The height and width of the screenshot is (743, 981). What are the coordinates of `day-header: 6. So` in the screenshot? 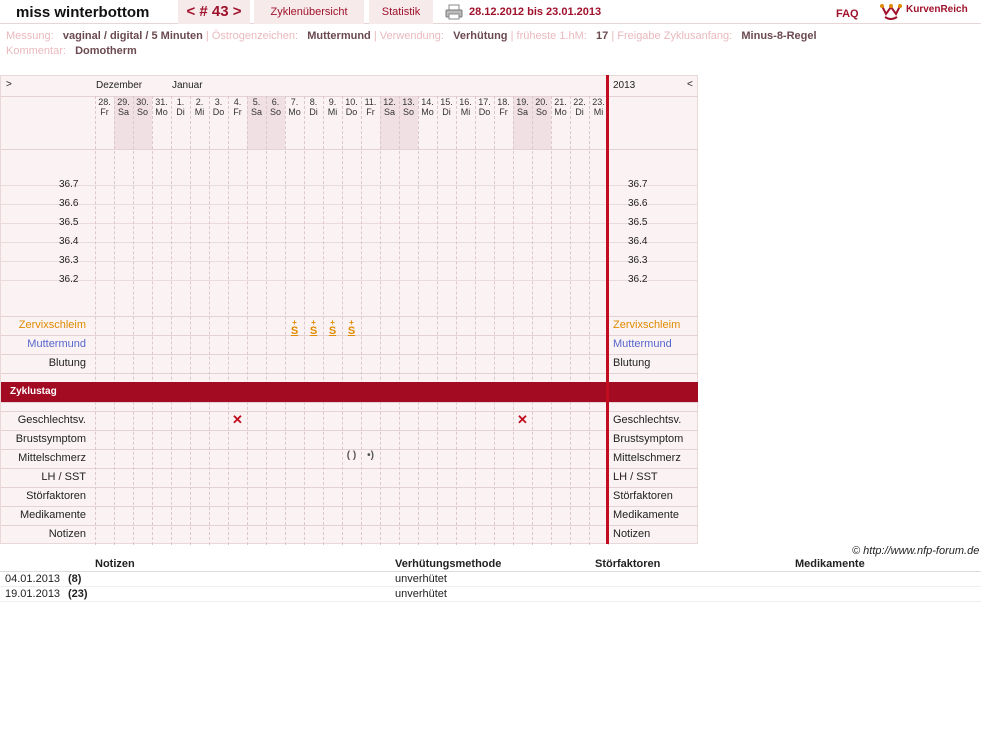 It's located at (275, 106).